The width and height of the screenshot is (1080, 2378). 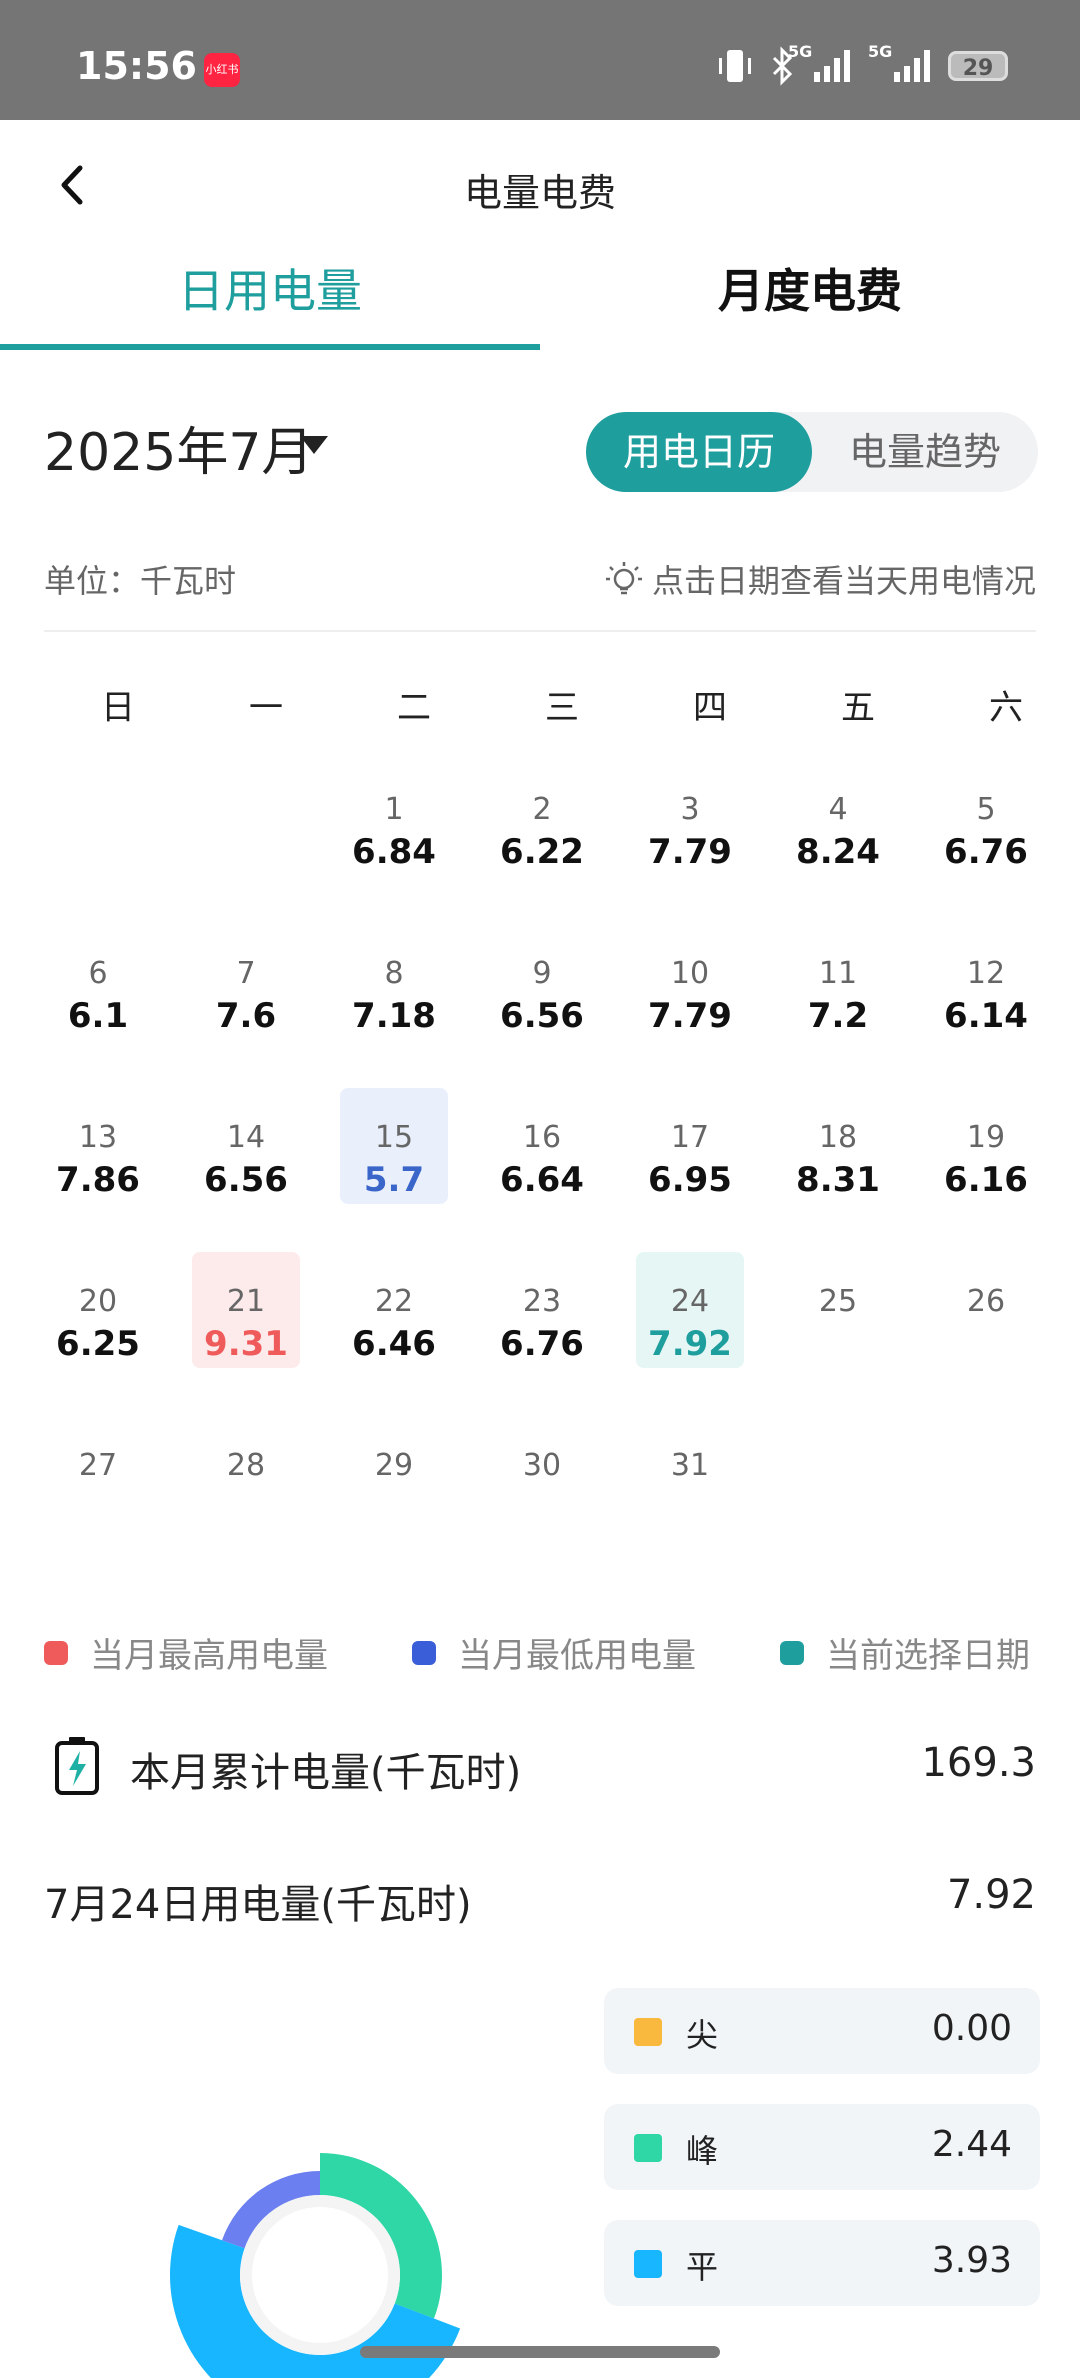 I want to click on calendar-day-number: 22, so click(x=394, y=1301).